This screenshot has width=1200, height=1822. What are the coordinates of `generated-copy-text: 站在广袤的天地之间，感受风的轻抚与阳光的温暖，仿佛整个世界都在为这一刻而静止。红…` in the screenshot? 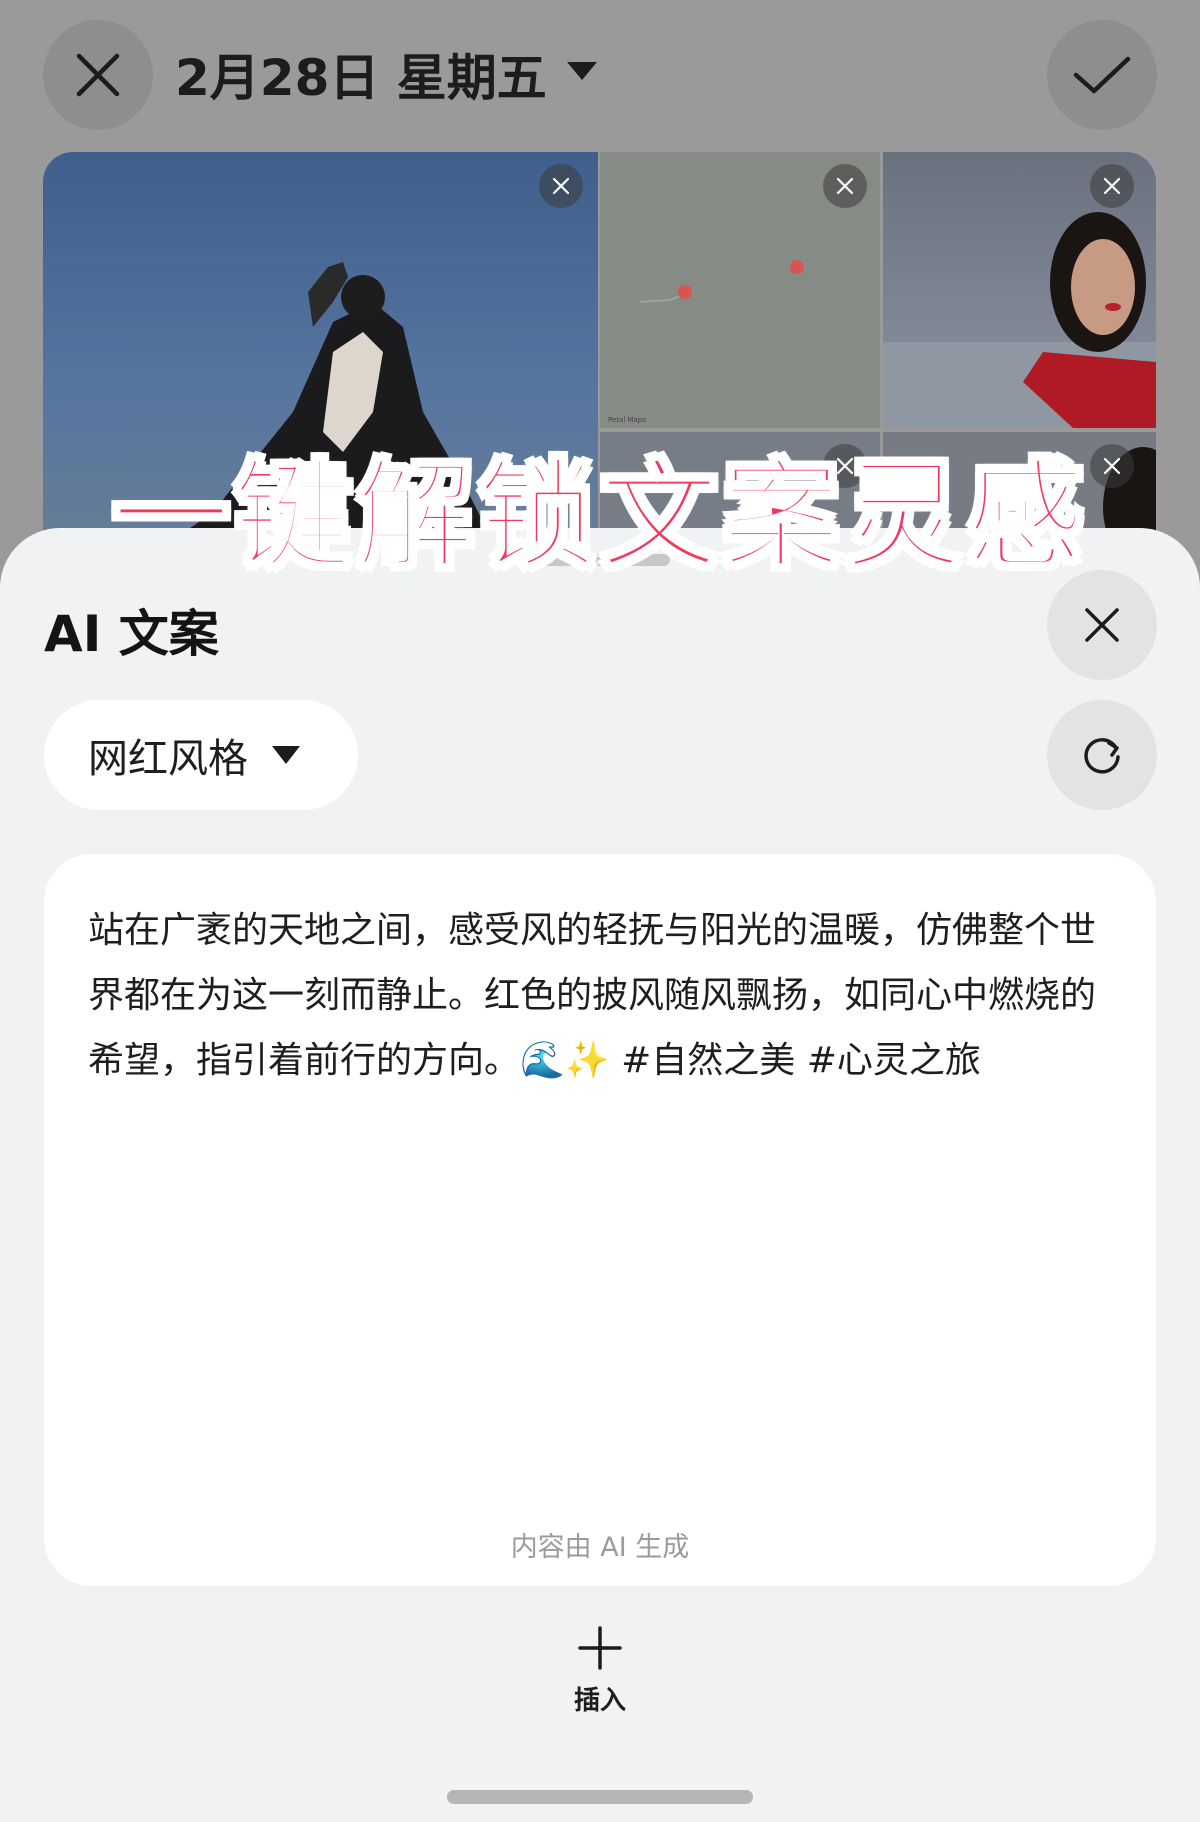 It's located at (598, 995).